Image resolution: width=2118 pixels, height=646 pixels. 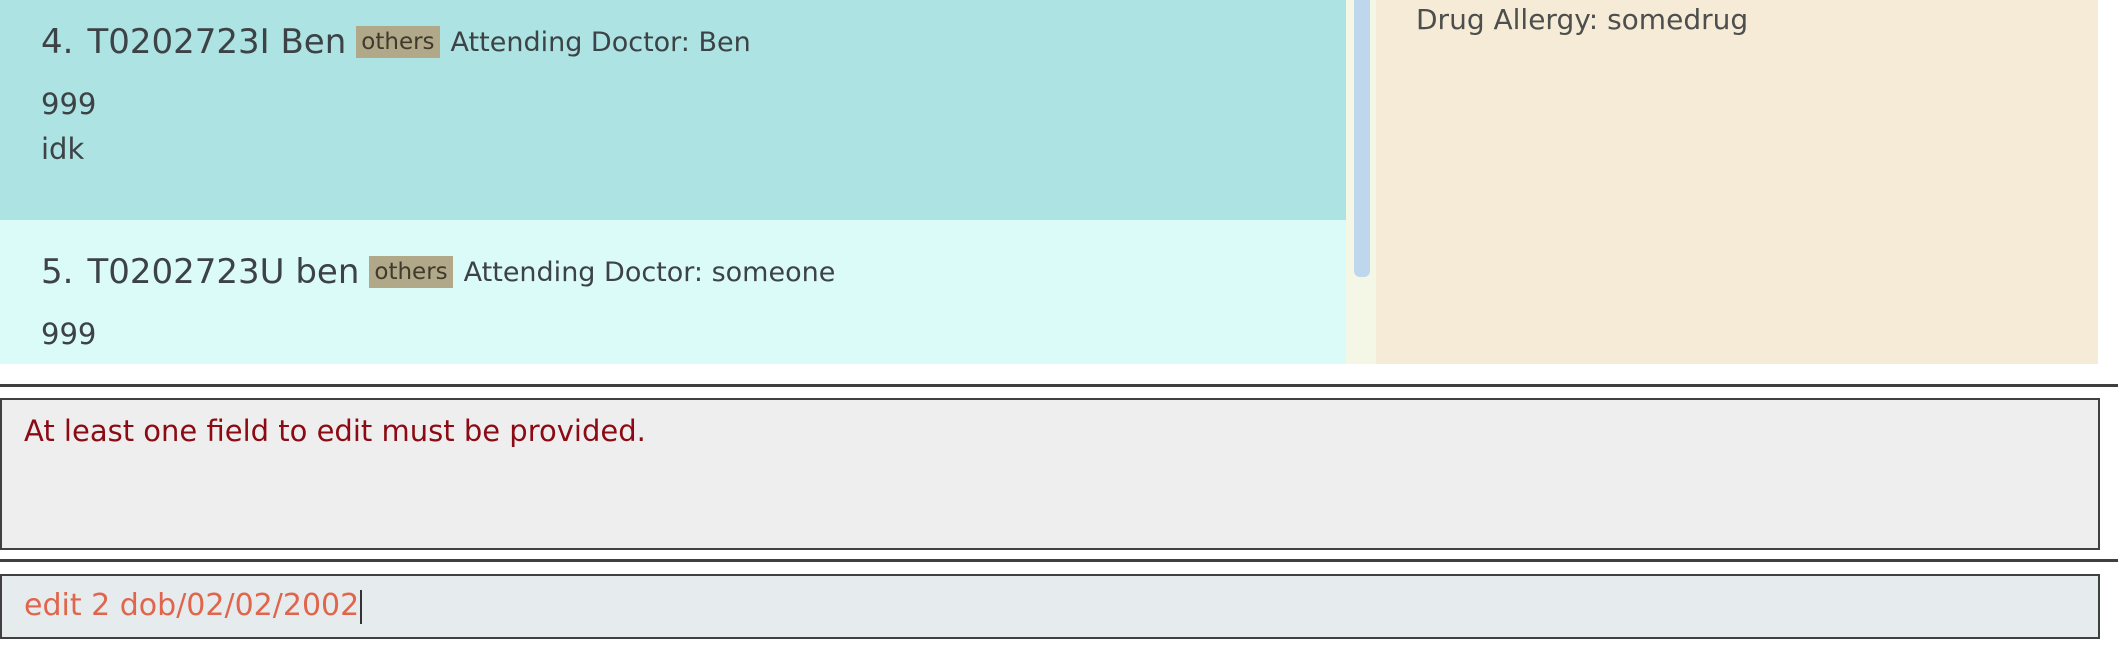 I want to click on scrollbar-thumb, so click(x=1362, y=138).